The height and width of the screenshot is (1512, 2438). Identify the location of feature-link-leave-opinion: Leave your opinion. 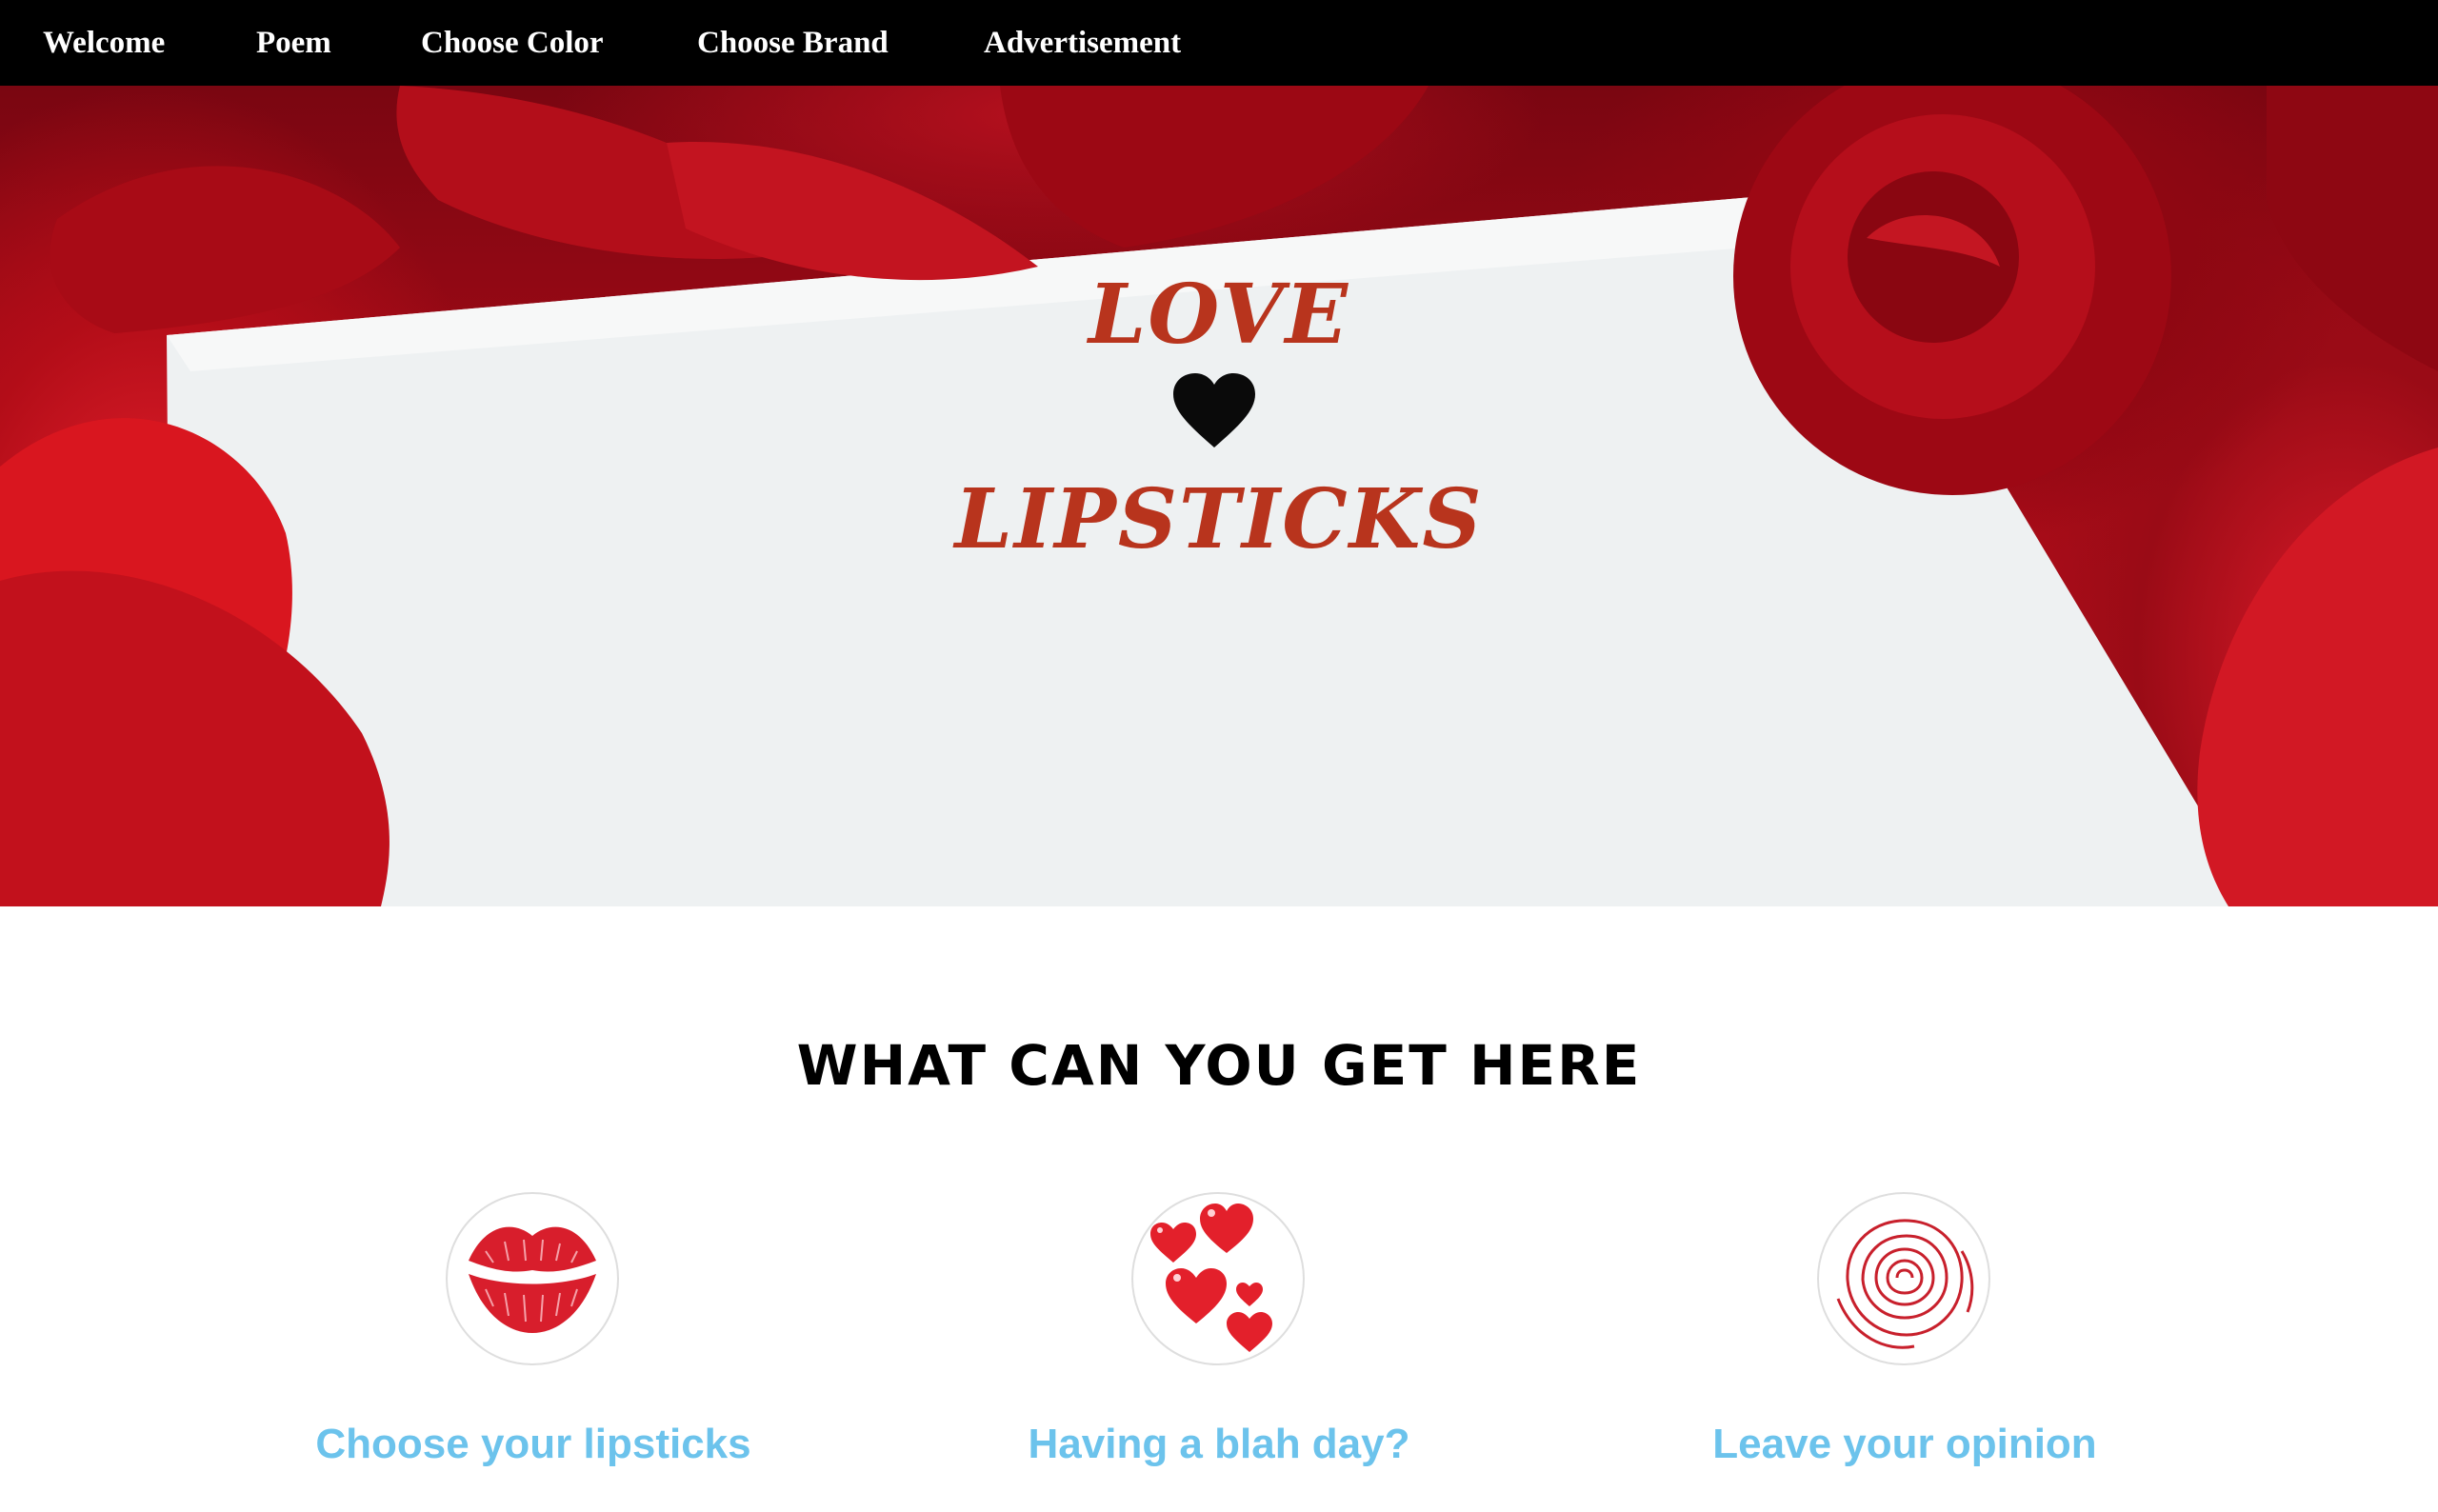
(1905, 1444).